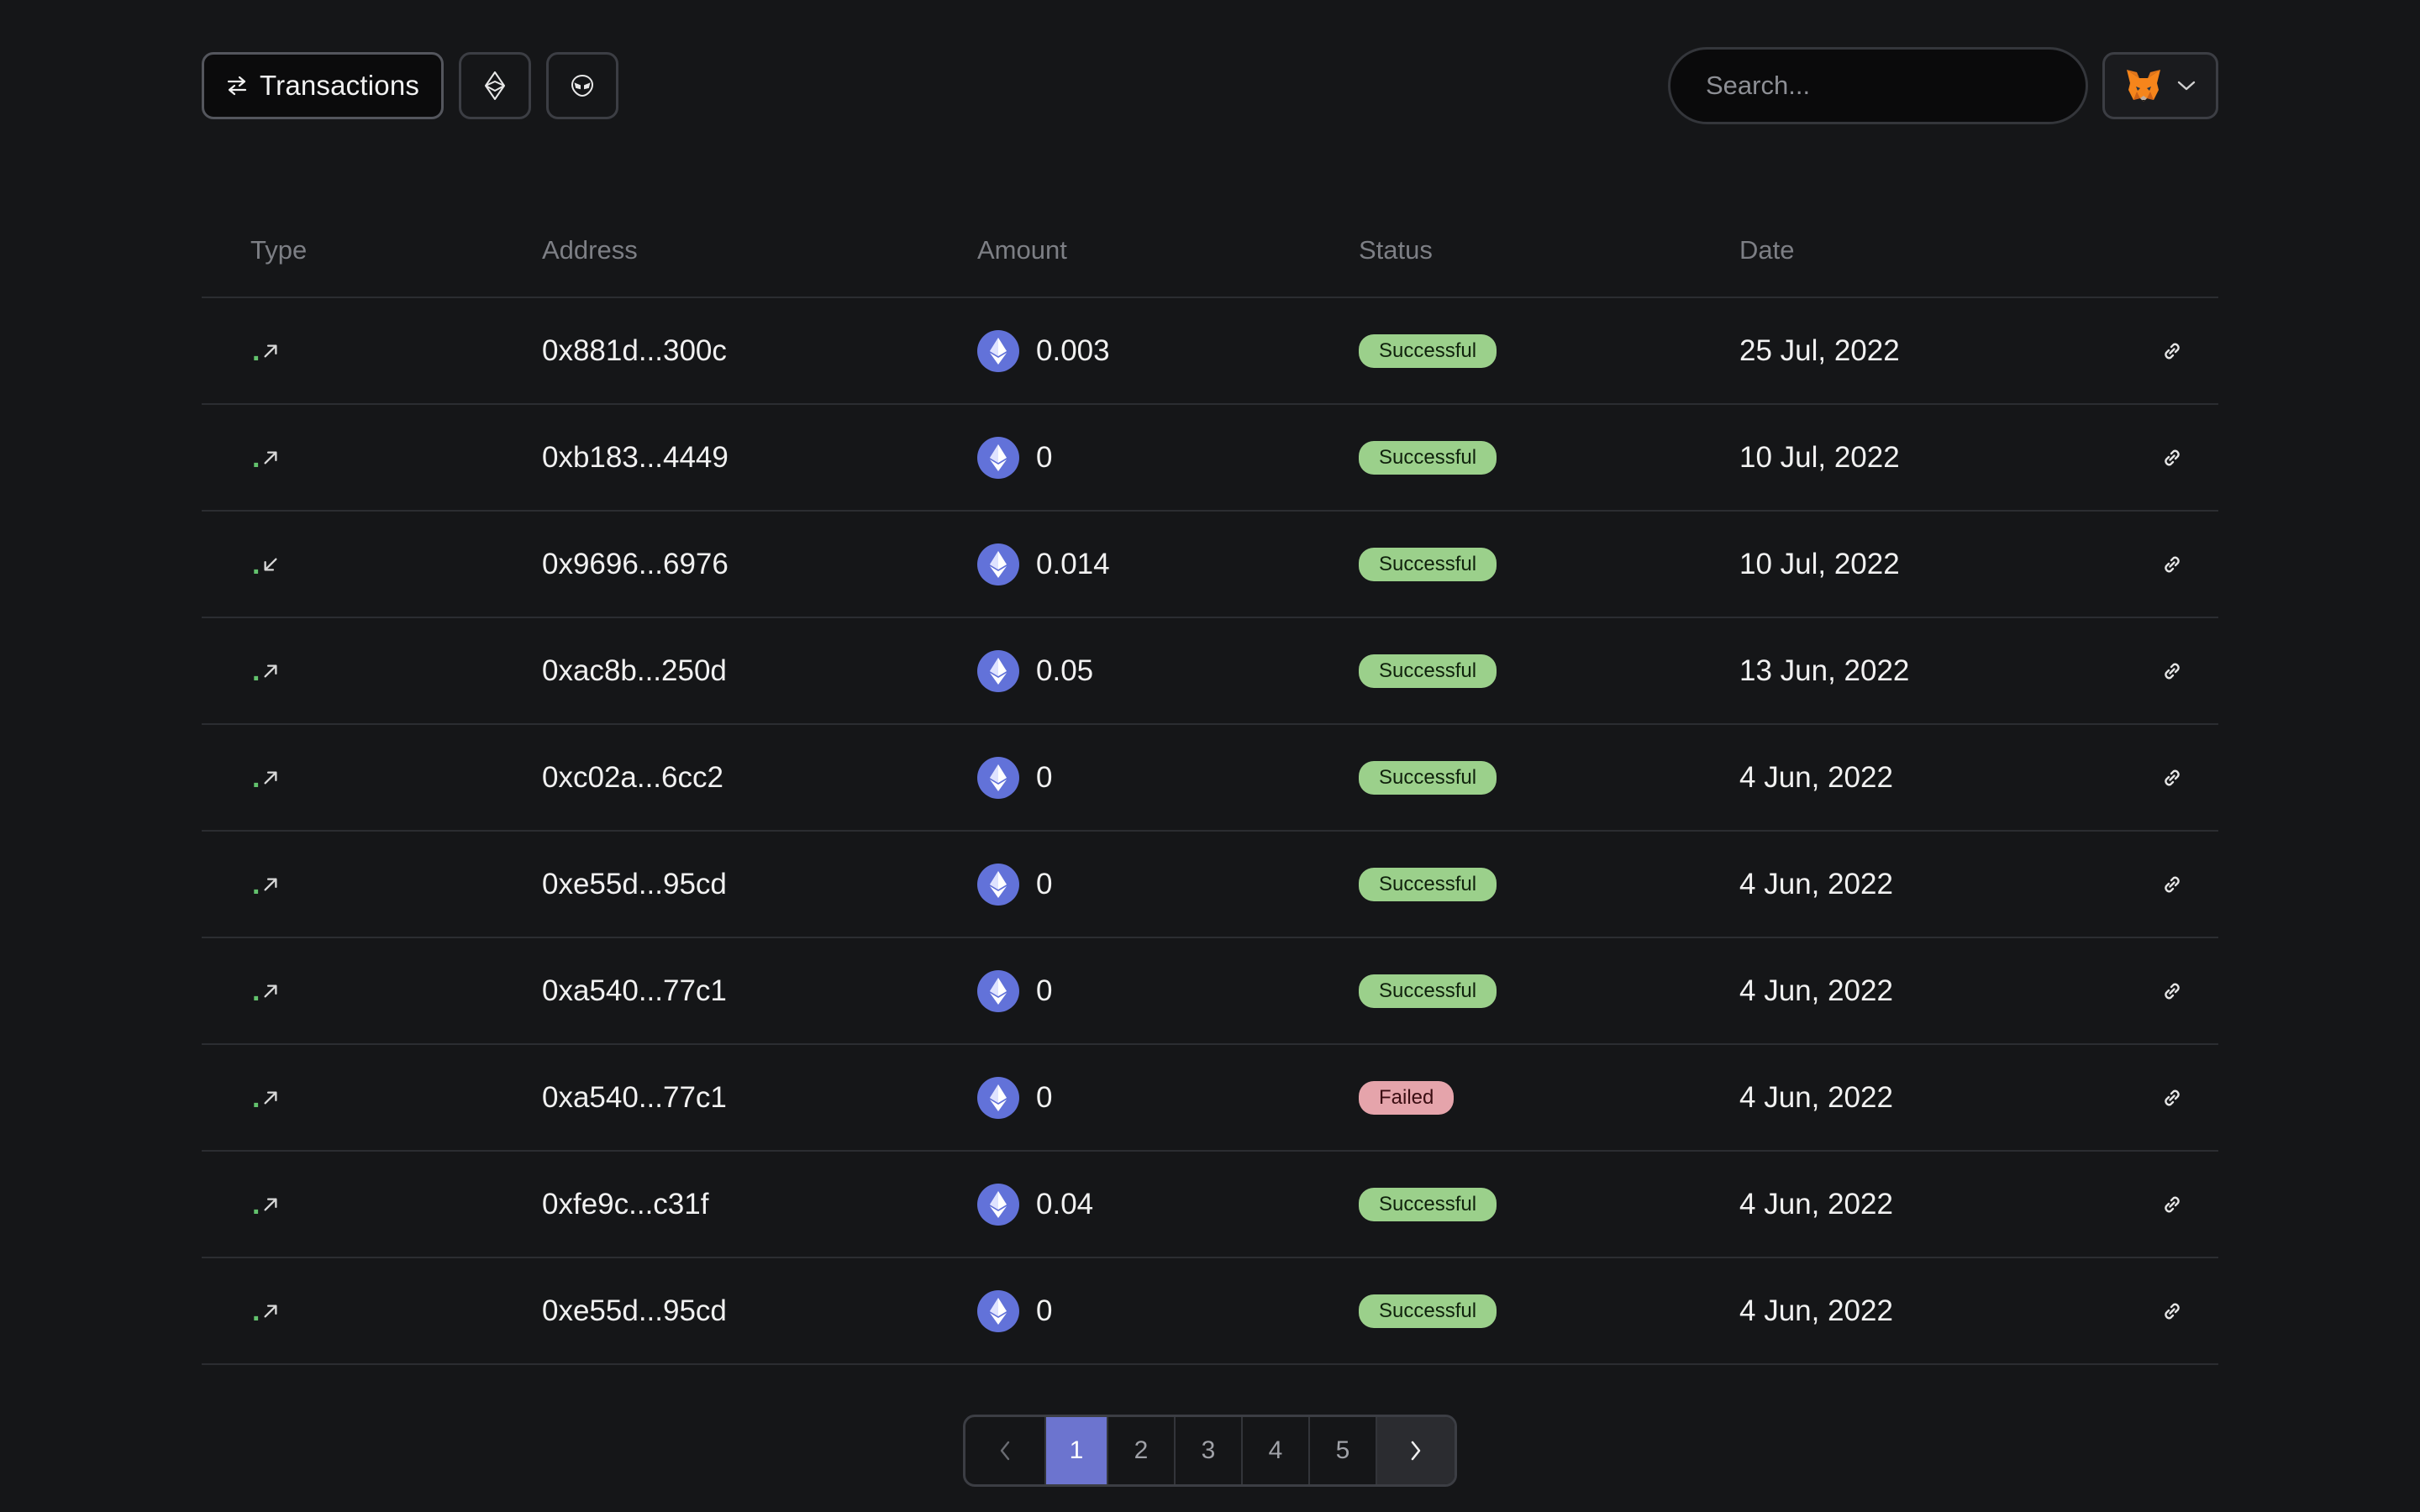  Describe the element at coordinates (634, 1097) in the screenshot. I see `address-cell: 0xa540...77c1` at that location.